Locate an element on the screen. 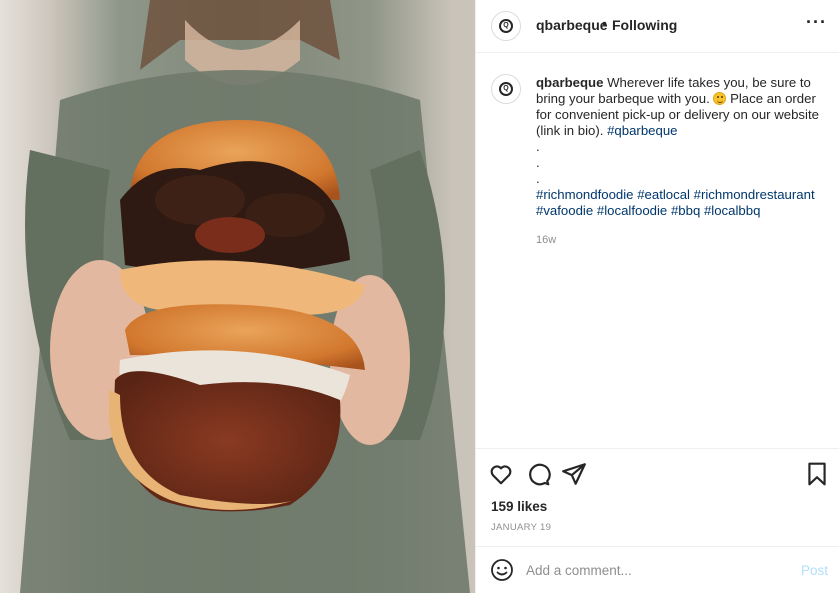 This screenshot has height=593, width=839. comment-input is located at coordinates (653, 570).